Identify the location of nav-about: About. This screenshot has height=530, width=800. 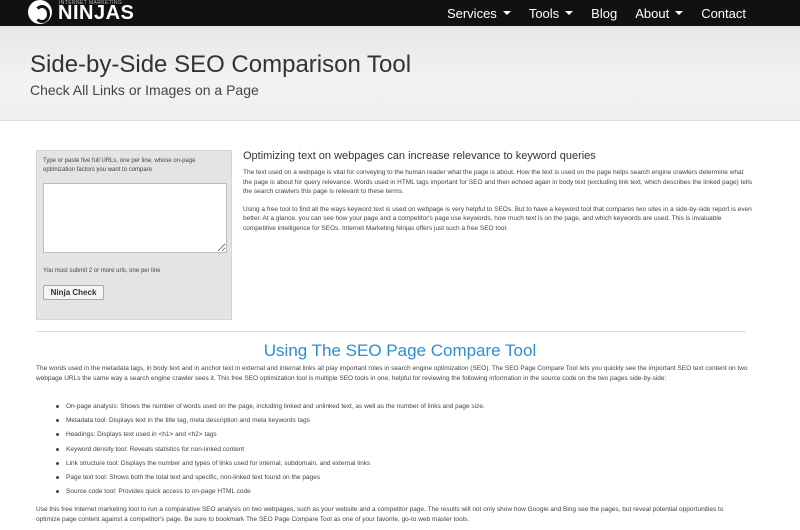
(668, 13).